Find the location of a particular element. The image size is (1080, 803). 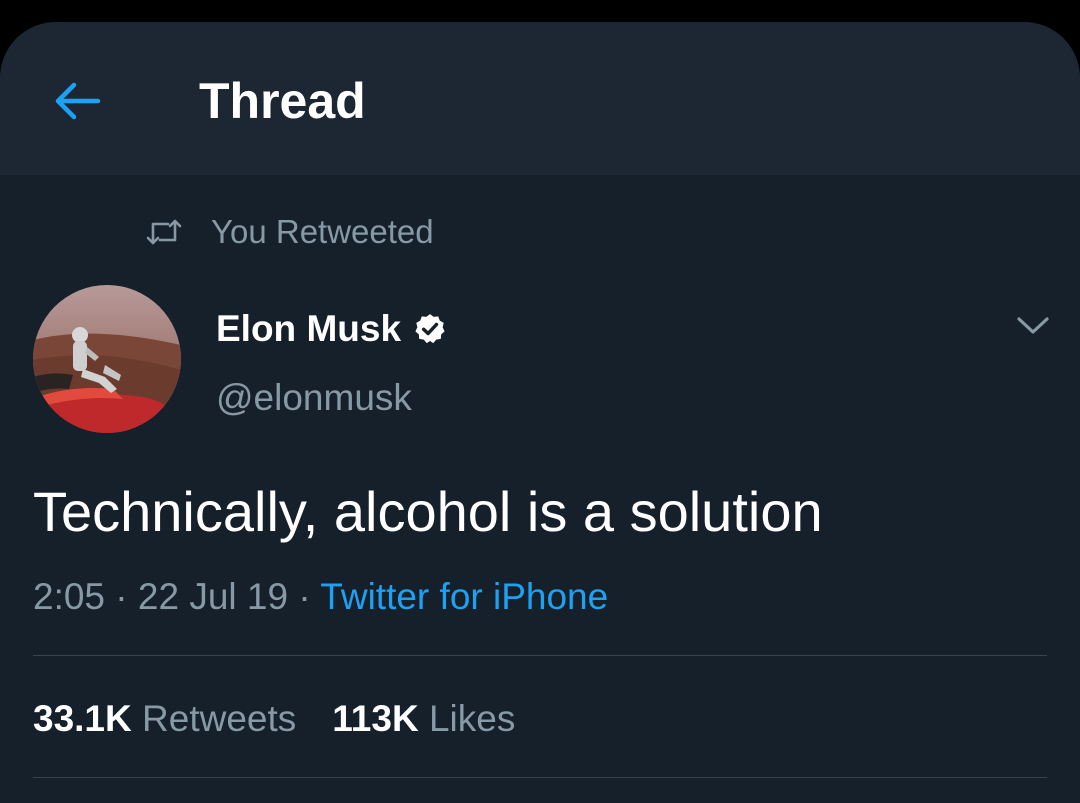

social-context: You Retweeted is located at coordinates (290, 232).